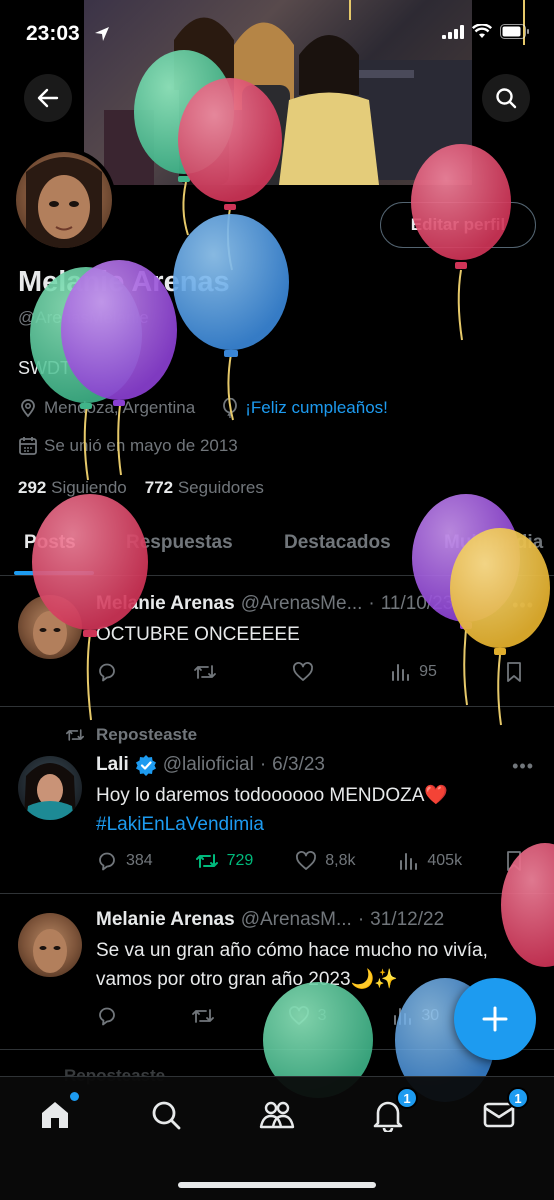 This screenshot has height=1200, width=554. Describe the element at coordinates (89, 487) in the screenshot. I see `following-label: Siguiendo` at that location.